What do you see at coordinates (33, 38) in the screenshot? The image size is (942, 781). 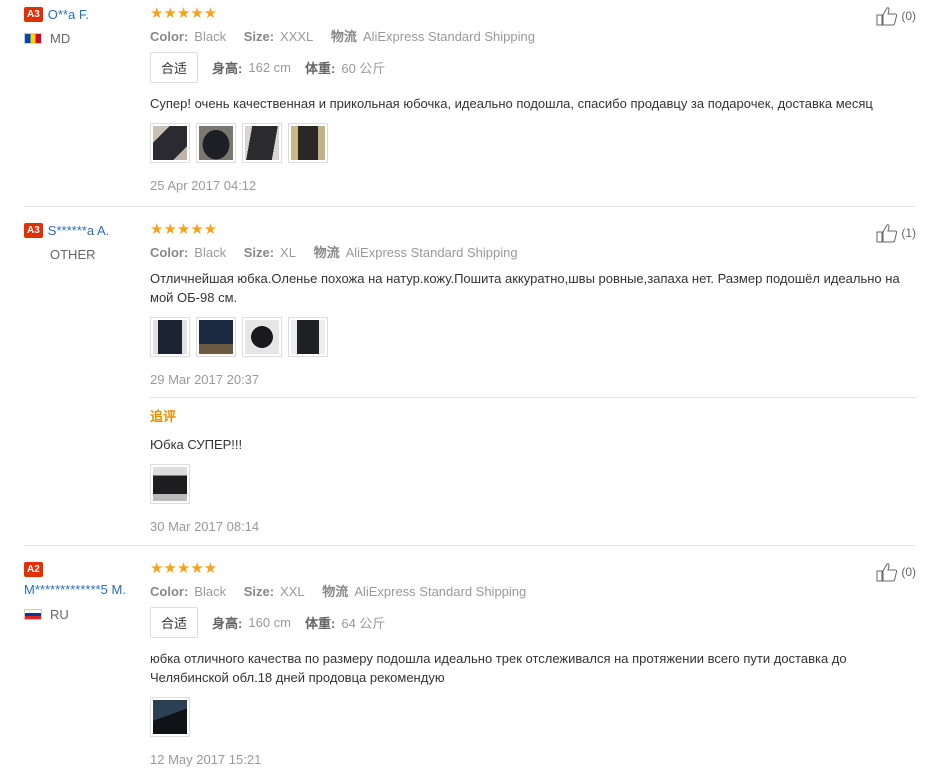 I see `moldova-flag-icon` at bounding box center [33, 38].